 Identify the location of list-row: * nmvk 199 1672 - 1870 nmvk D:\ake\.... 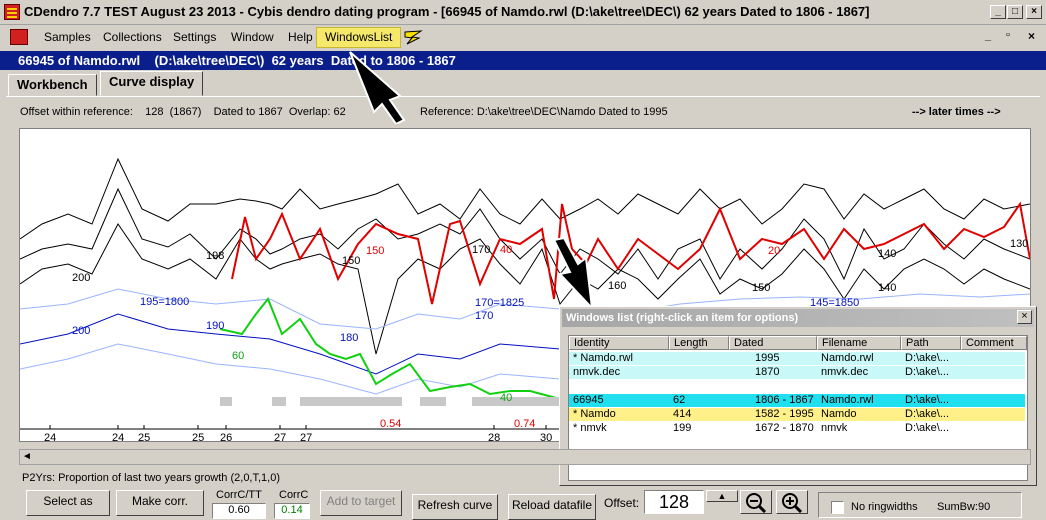
(797, 428).